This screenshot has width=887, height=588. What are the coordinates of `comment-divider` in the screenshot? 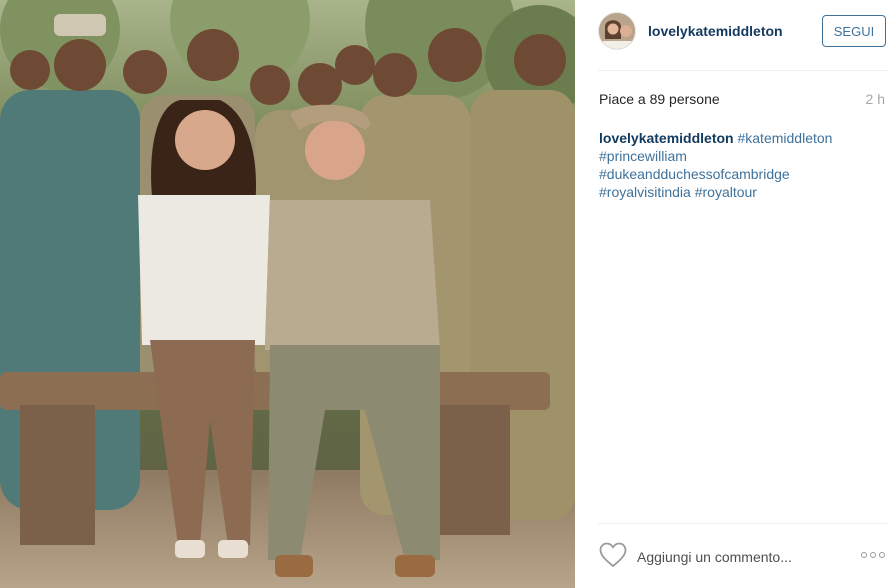 It's located at (742, 523).